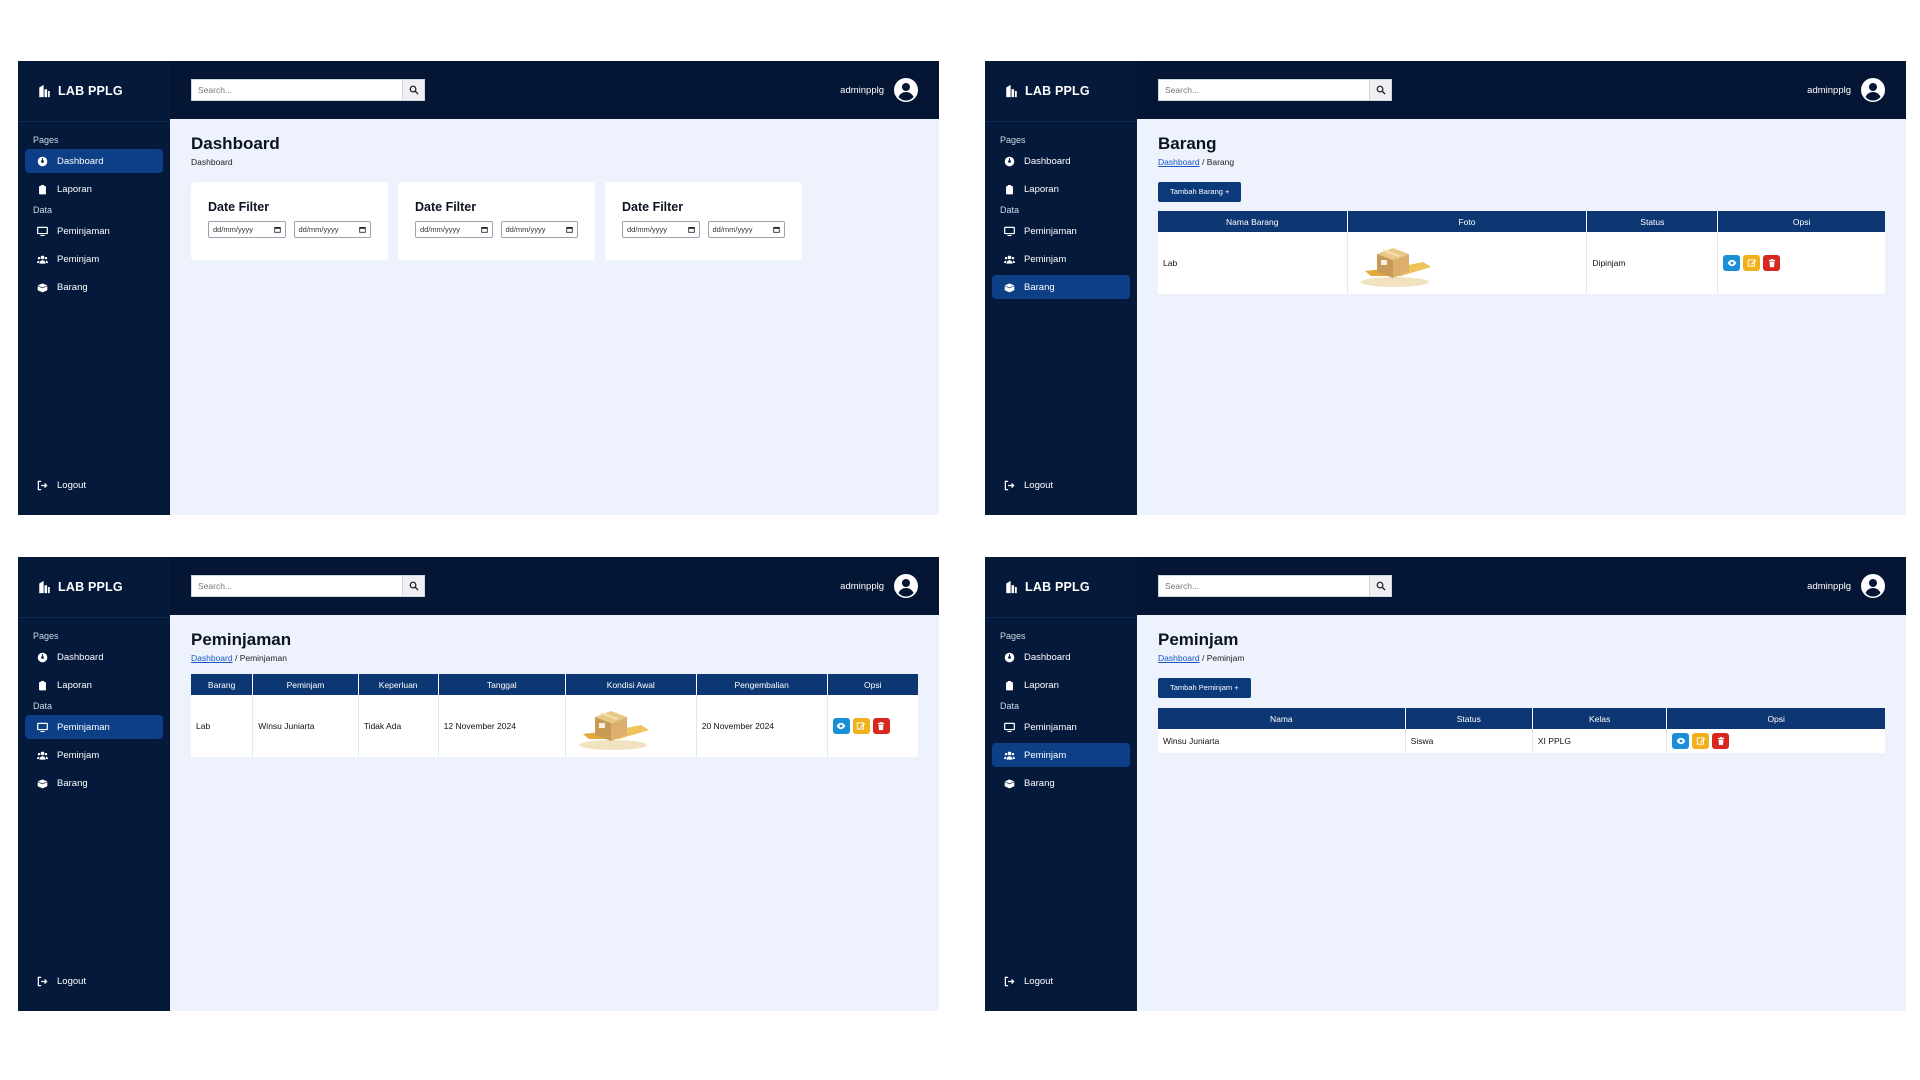 The height and width of the screenshot is (1080, 1920). I want to click on cell-opsi, so click(1776, 741).